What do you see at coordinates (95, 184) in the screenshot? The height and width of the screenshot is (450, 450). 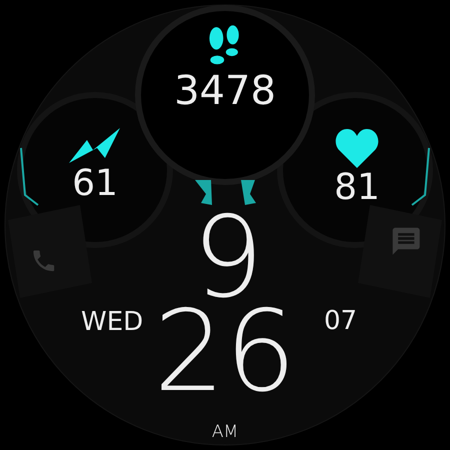 I see `energy-value: 61` at bounding box center [95, 184].